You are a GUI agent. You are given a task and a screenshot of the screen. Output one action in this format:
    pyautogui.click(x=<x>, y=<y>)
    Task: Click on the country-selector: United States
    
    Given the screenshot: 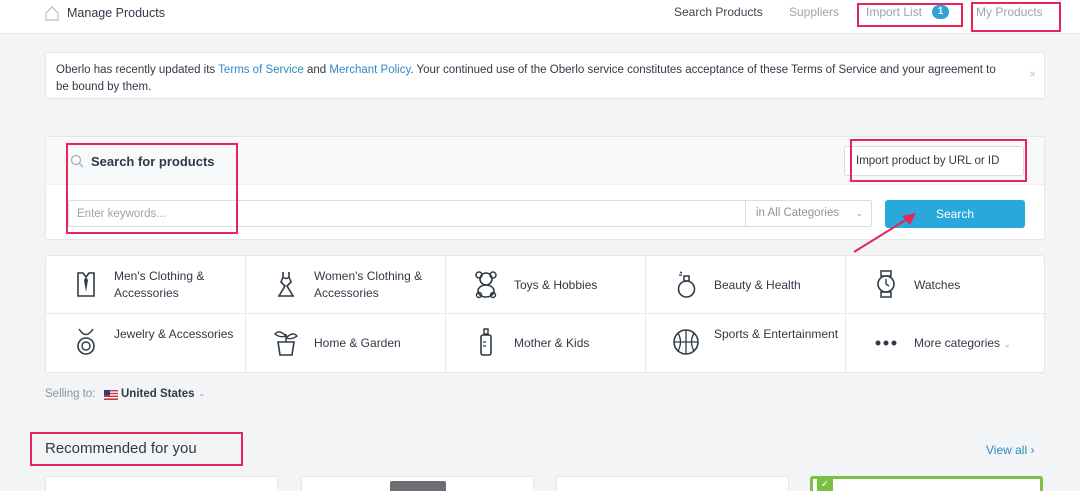 What is the action you would take?
    pyautogui.click(x=158, y=394)
    